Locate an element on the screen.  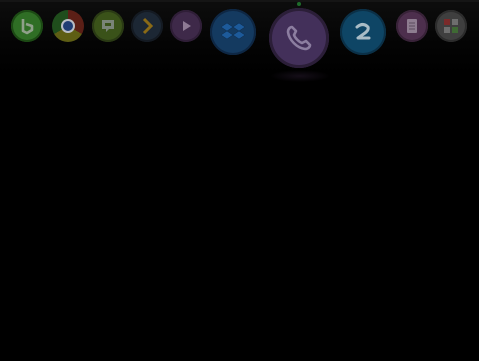
z-app-button is located at coordinates (363, 32).